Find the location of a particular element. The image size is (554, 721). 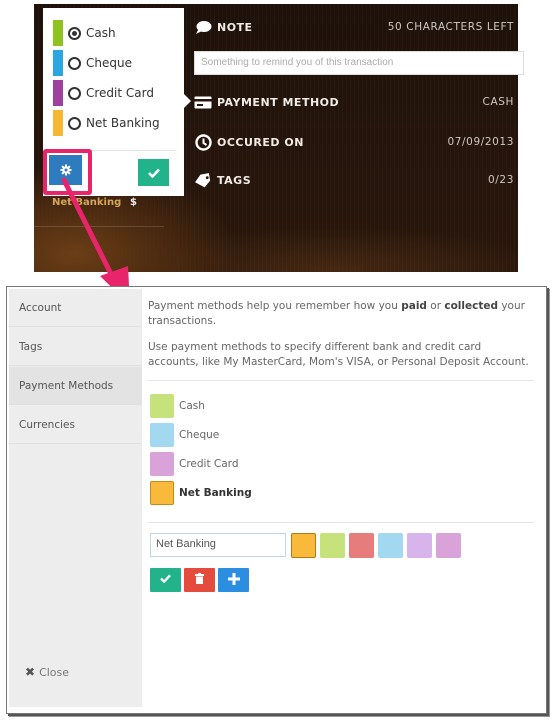

method-label: Cash is located at coordinates (192, 406).